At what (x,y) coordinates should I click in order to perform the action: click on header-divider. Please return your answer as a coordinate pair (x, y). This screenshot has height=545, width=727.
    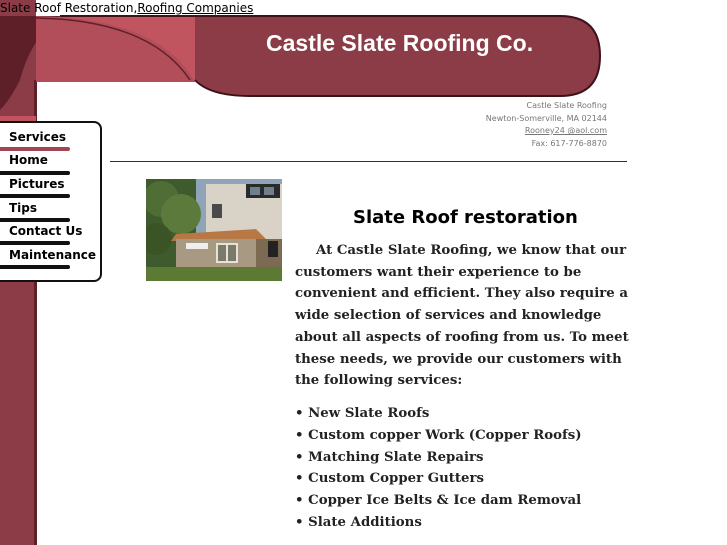
    Looking at the image, I should click on (368, 161).